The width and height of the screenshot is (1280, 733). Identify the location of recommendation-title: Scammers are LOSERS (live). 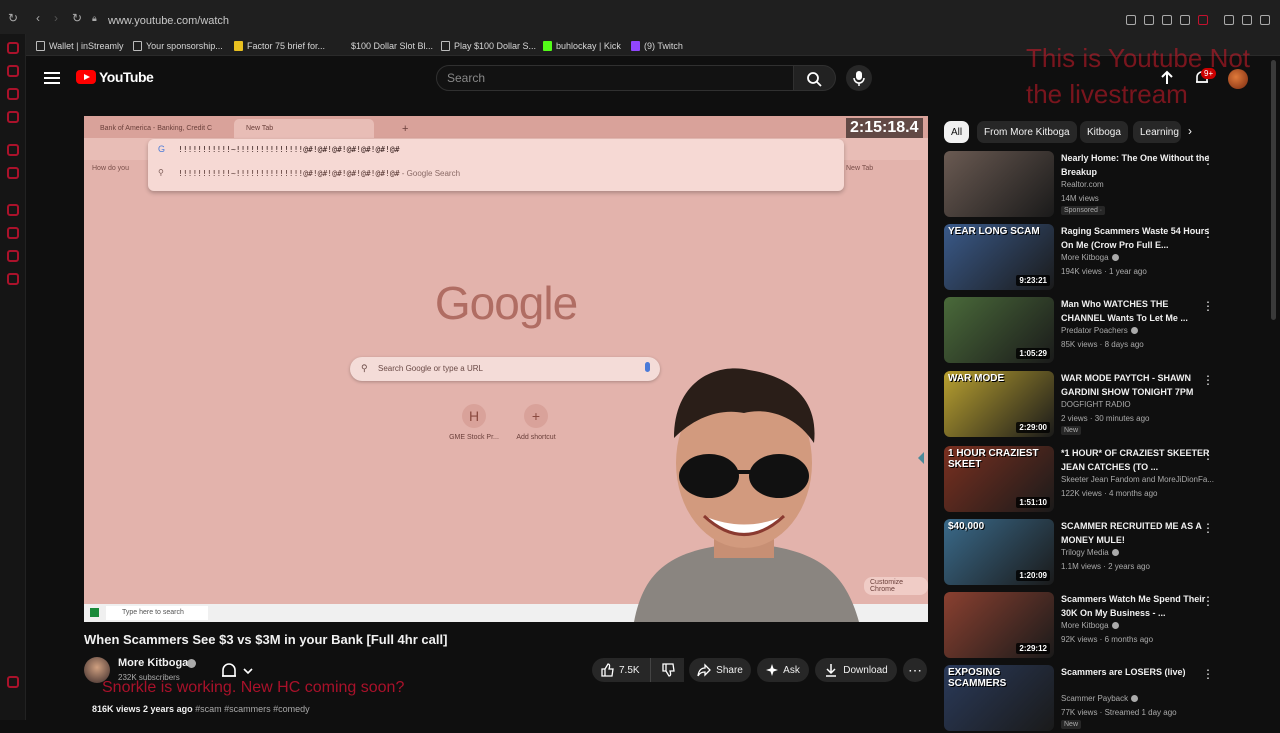
(1137, 672).